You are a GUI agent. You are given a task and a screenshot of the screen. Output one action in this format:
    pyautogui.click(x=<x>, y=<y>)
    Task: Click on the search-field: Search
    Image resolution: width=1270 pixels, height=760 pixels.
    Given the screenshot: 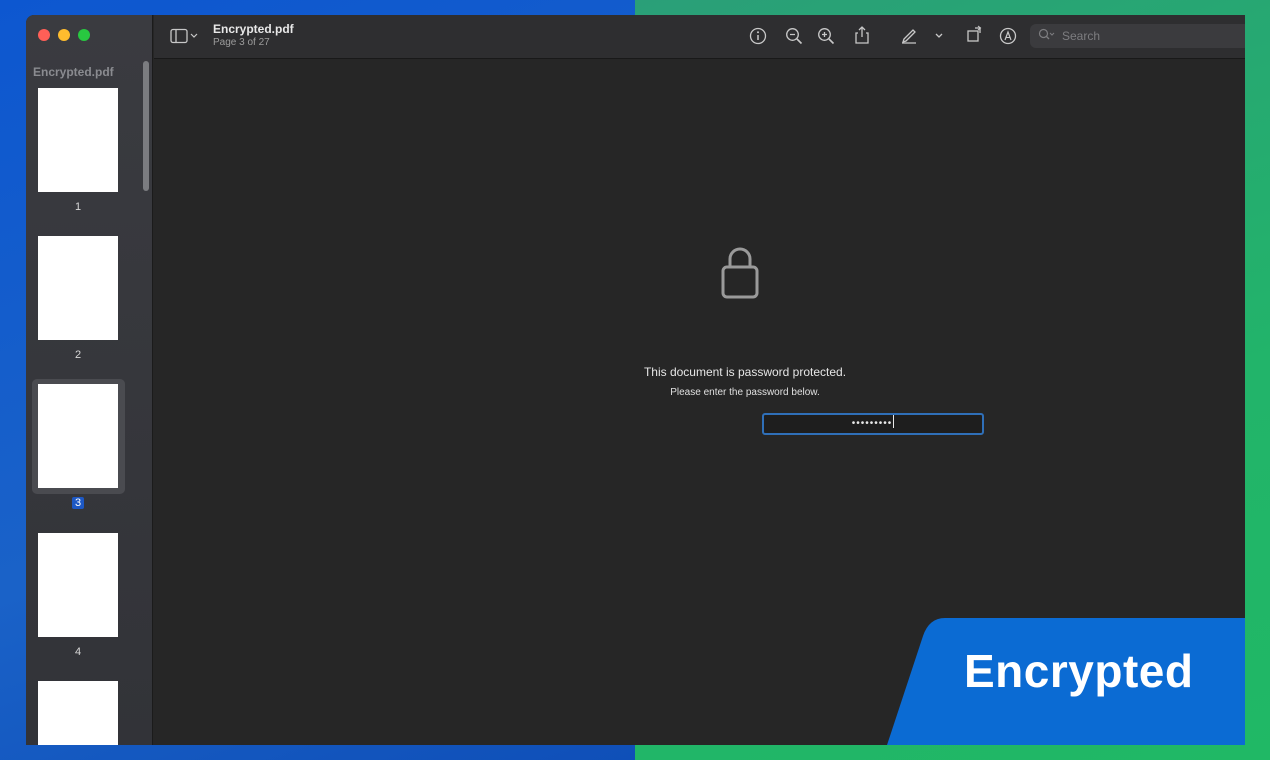 What is the action you would take?
    pyautogui.click(x=1137, y=36)
    